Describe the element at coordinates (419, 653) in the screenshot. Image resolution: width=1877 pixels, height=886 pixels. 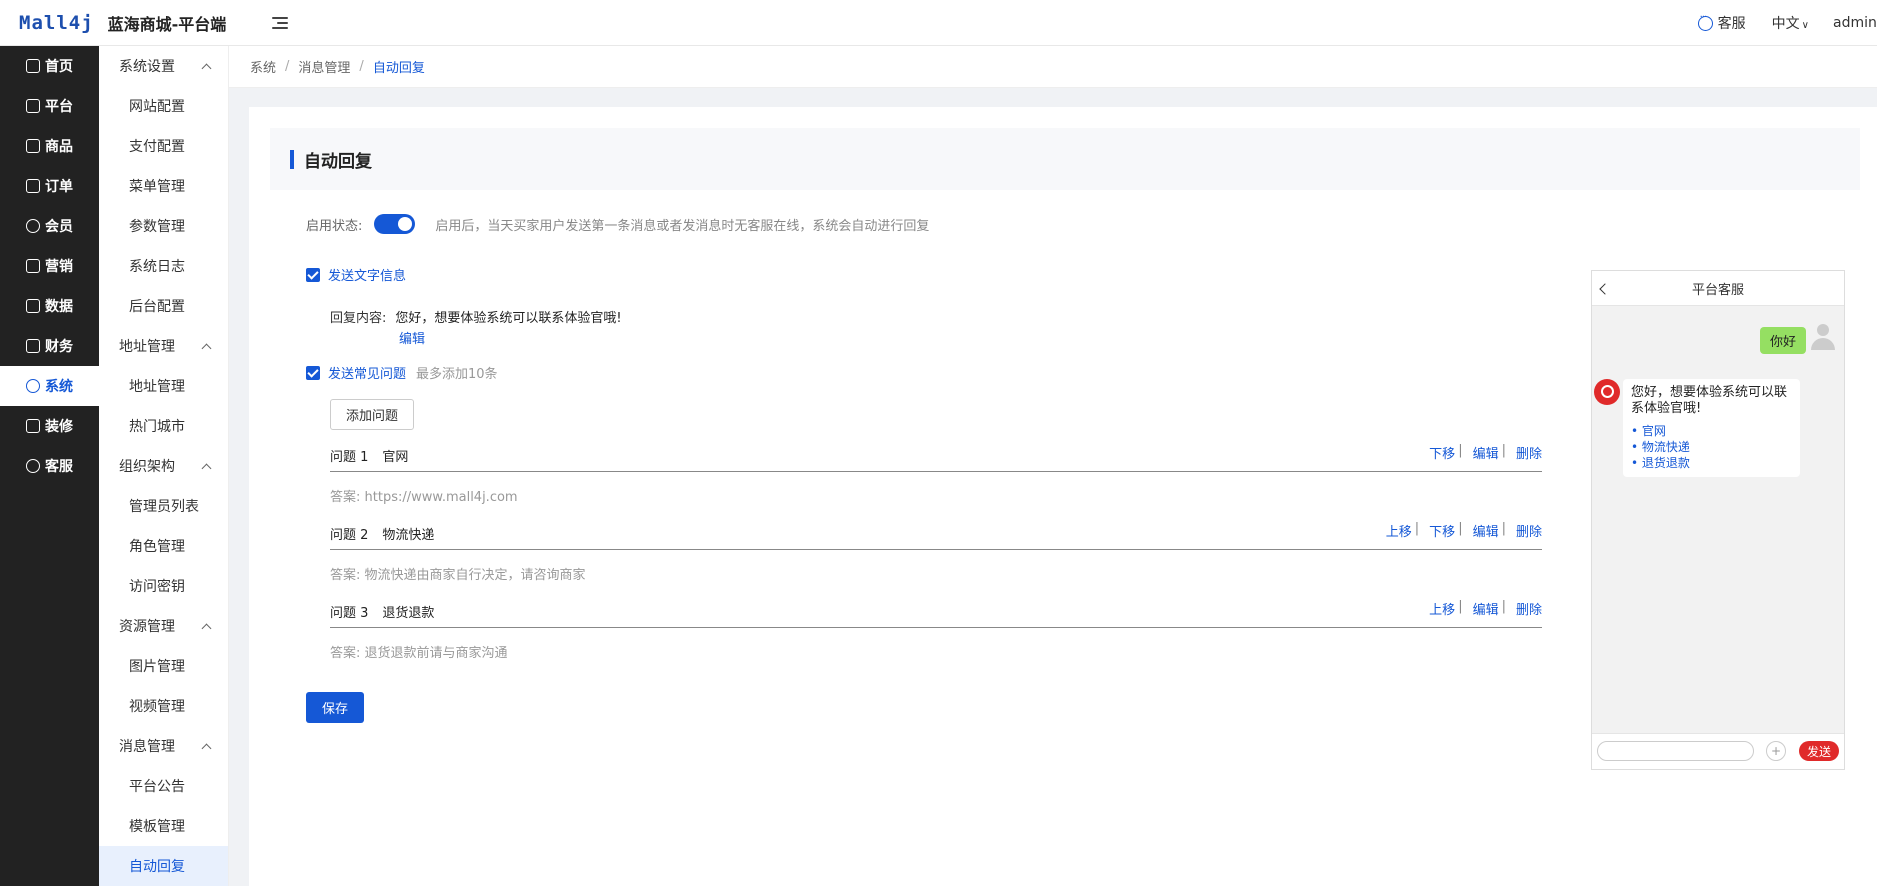
I see `question-answer: 答案: 退货退款前请与商家沟通` at that location.